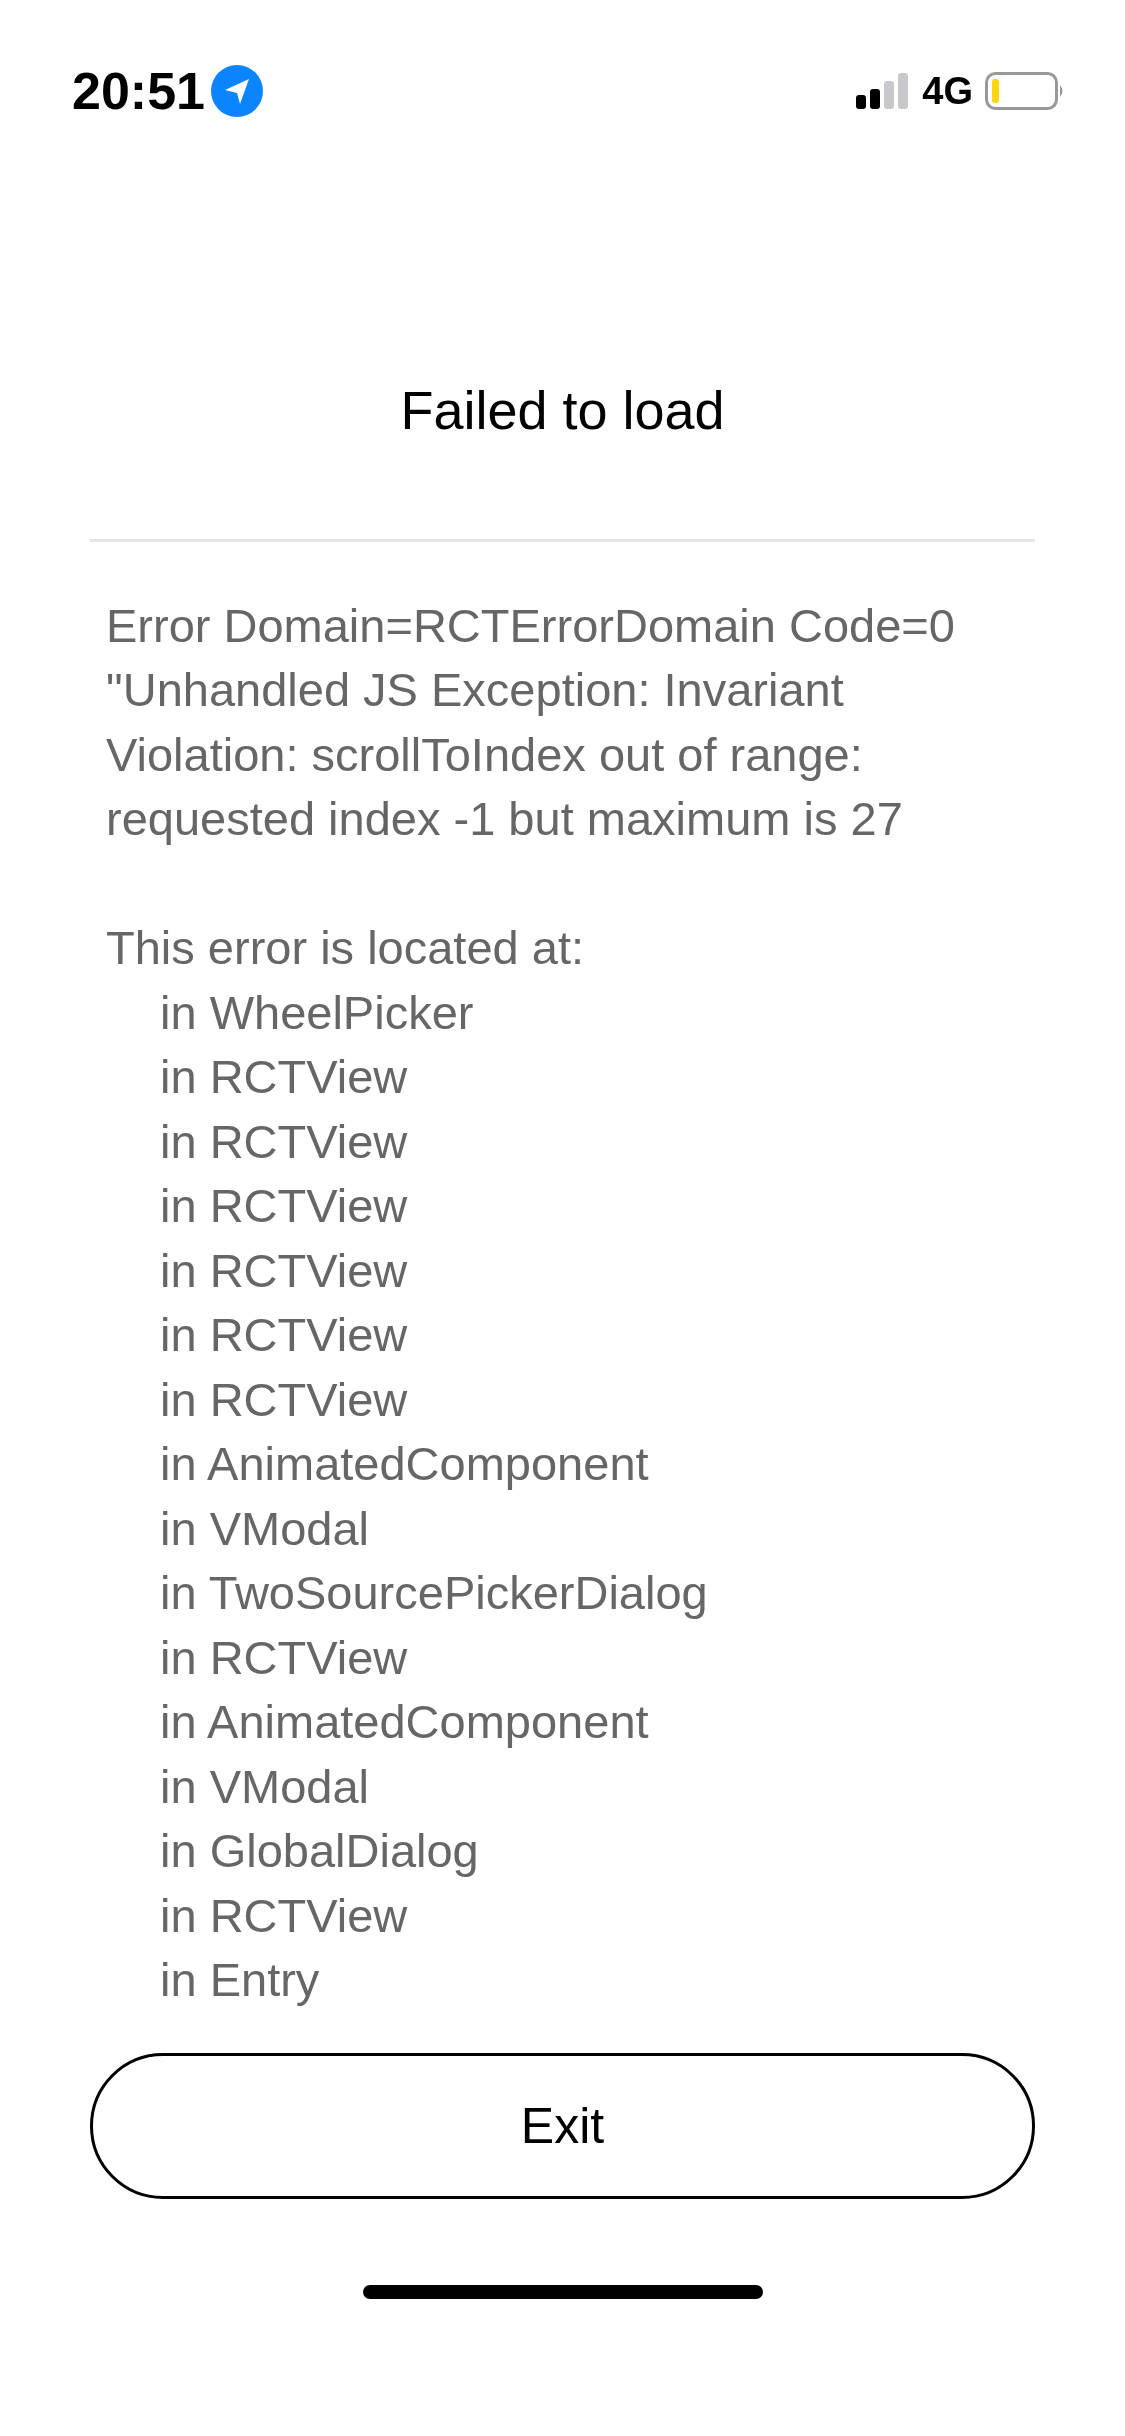 The width and height of the screenshot is (1125, 2436). What do you see at coordinates (883, 91) in the screenshot?
I see `signal-icon` at bounding box center [883, 91].